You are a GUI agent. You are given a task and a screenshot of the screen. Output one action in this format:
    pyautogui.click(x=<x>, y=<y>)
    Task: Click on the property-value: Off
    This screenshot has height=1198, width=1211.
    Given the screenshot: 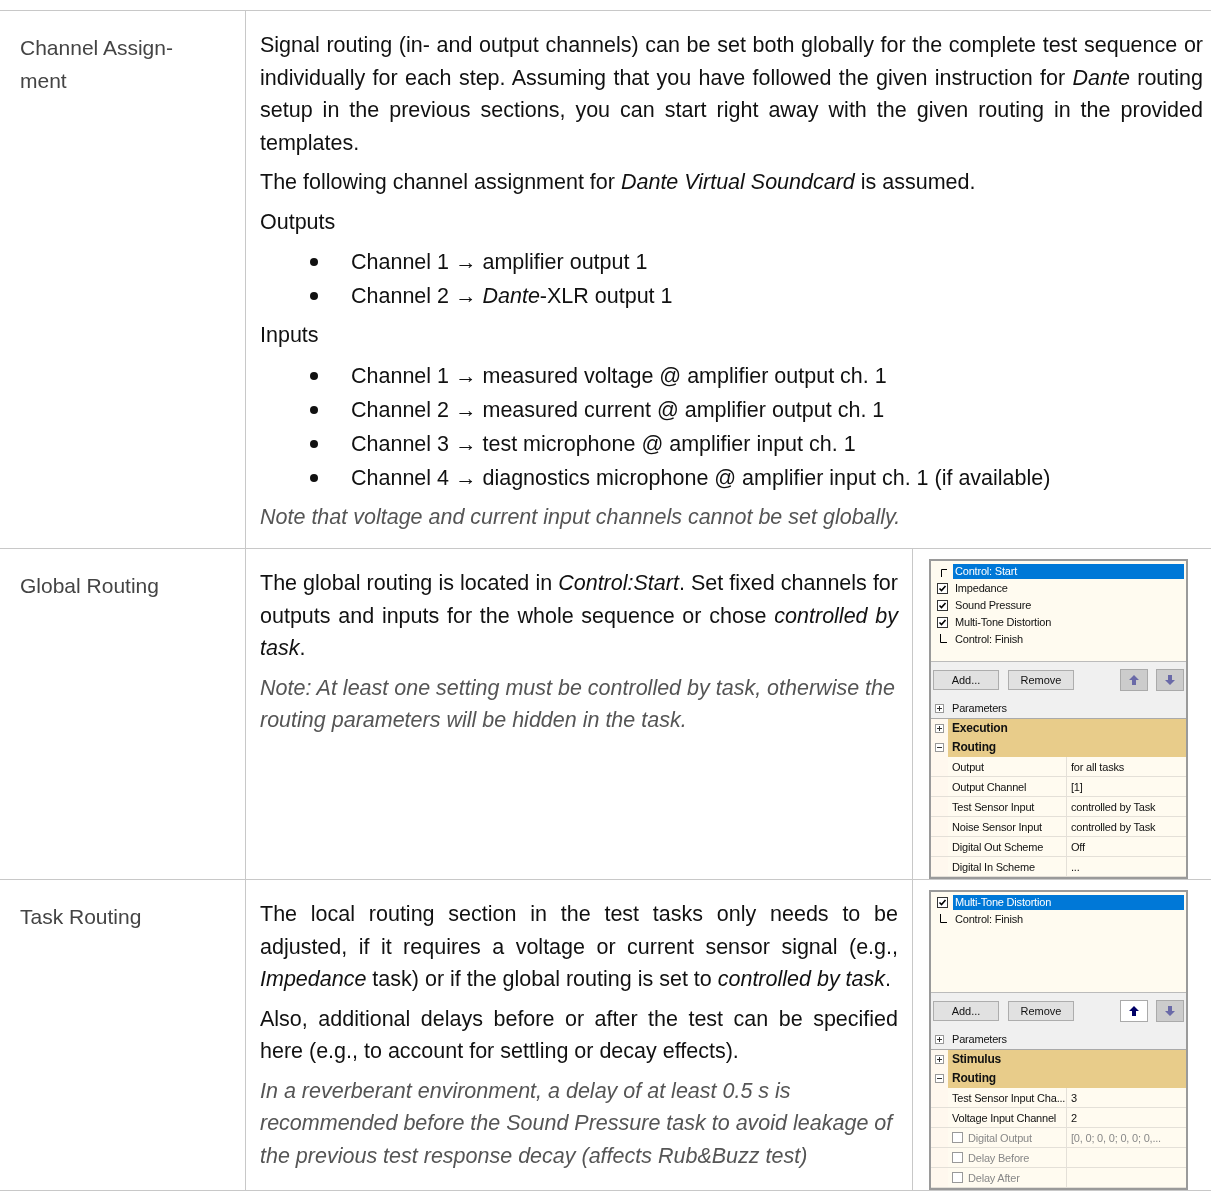 What is the action you would take?
    pyautogui.click(x=1126, y=846)
    